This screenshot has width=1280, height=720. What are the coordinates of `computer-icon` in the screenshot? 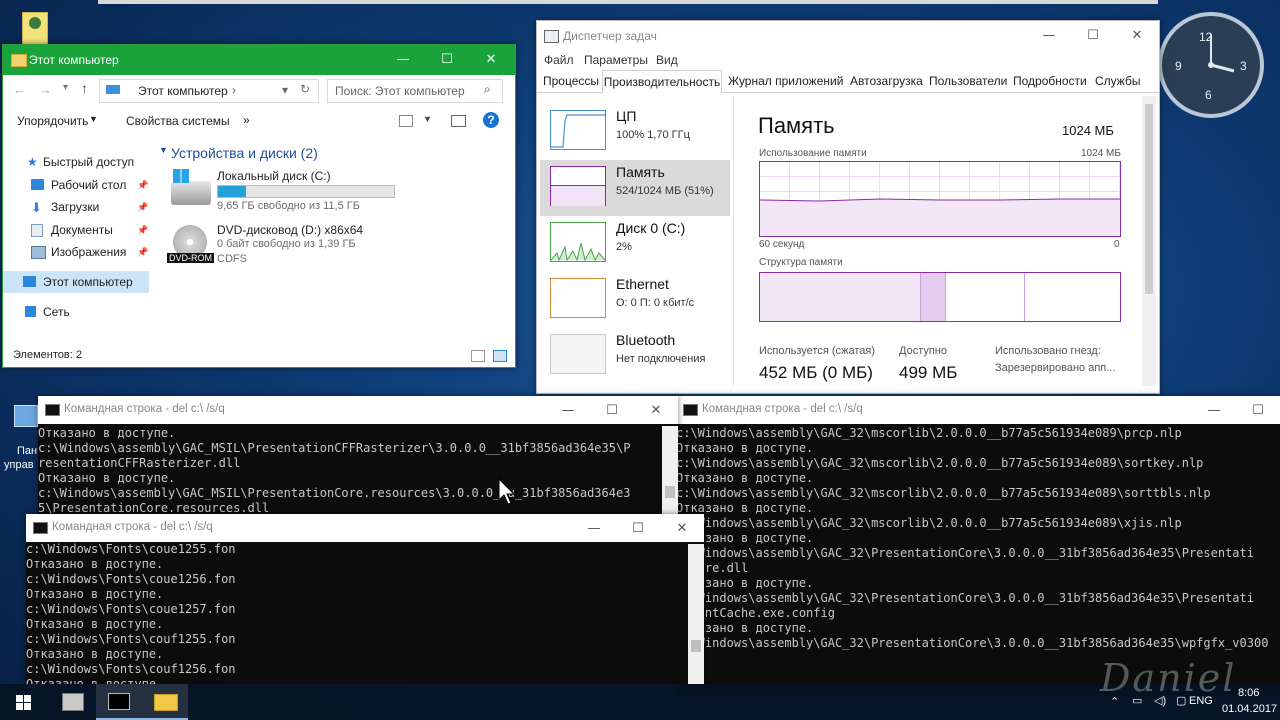 It's located at (73, 702).